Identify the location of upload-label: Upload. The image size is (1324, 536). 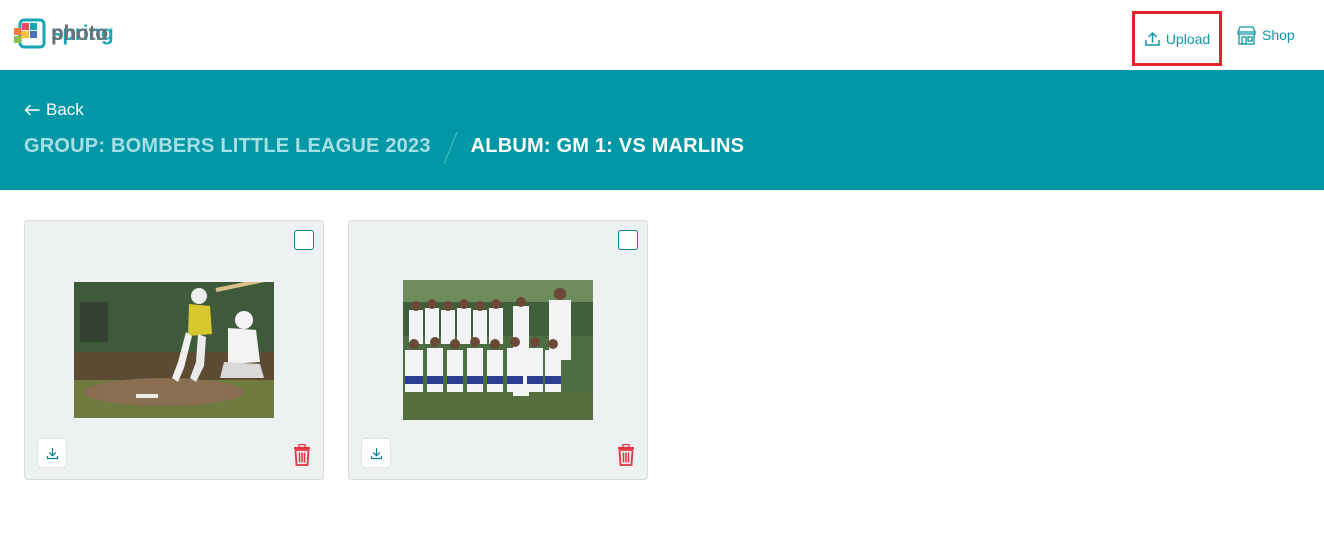
(1188, 38).